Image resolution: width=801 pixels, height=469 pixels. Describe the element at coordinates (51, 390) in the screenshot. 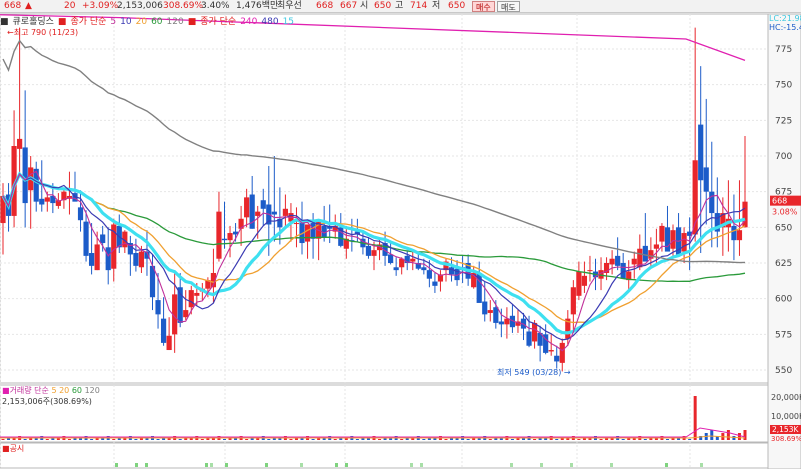

I see `volume-legend: ■거래량 단순 5 20 60 120` at that location.